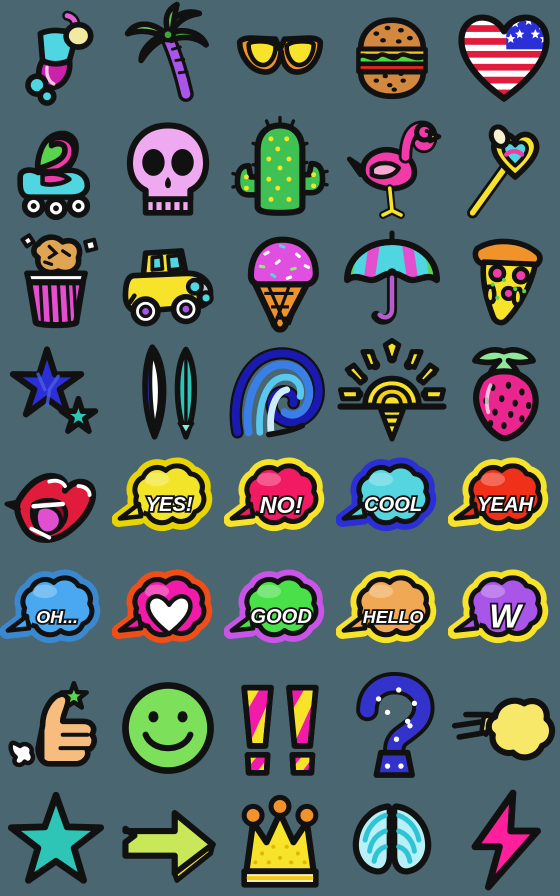 This screenshot has height=896, width=560. I want to click on sticker-angel-wings, so click(392, 840).